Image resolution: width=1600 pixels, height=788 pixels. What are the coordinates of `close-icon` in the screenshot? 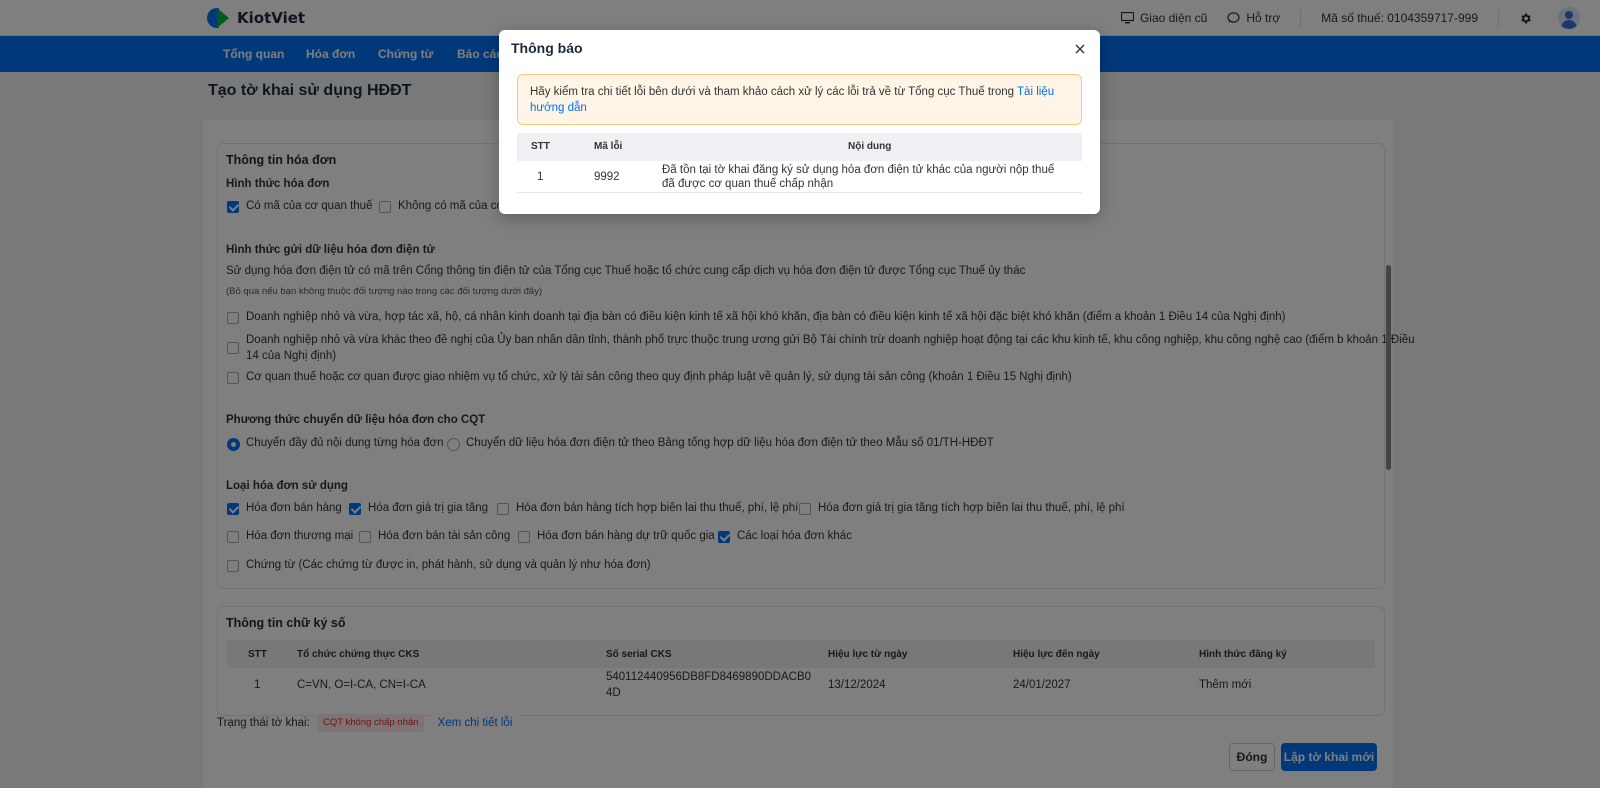 It's located at (1080, 49).